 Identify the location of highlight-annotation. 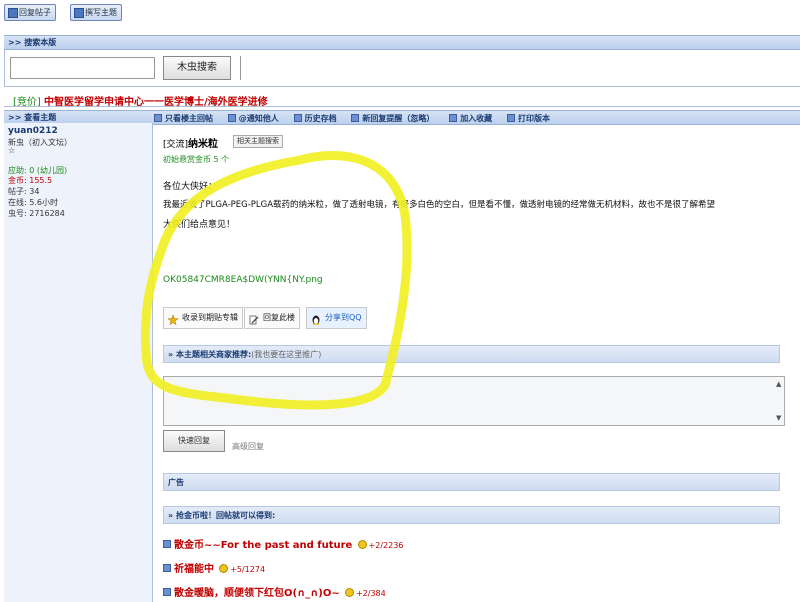
(276, 280).